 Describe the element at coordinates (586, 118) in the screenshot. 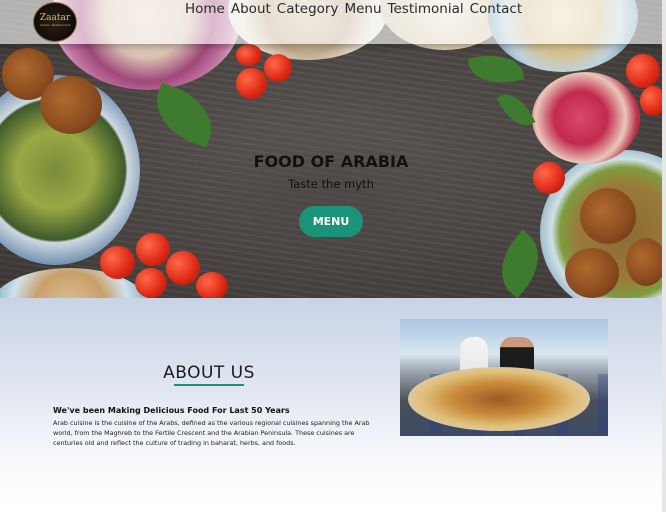

I see `pomegranate-image` at that location.